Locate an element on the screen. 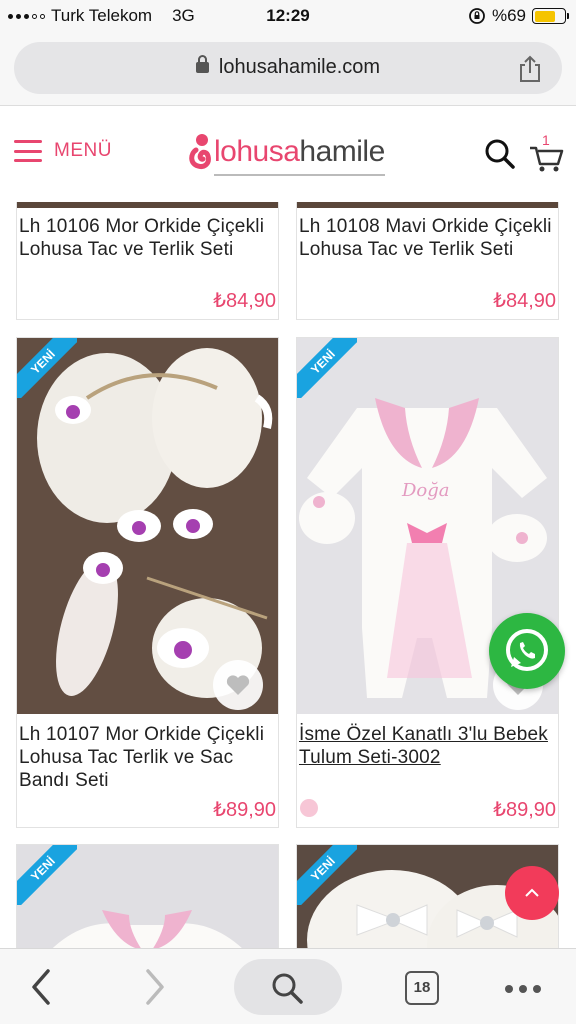 This screenshot has width=576, height=1024. address-bar: lohusahamile.com is located at coordinates (288, 68).